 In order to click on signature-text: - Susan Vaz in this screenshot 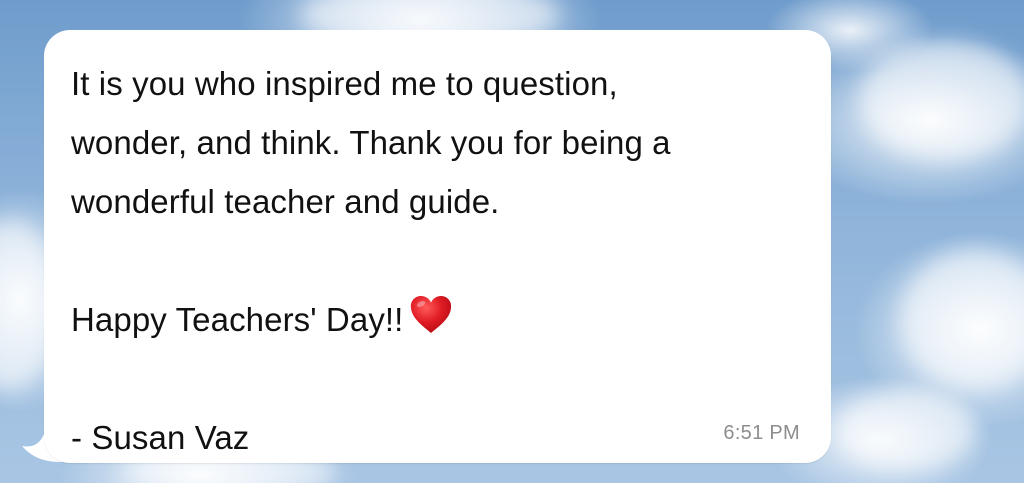, I will do `click(160, 438)`.